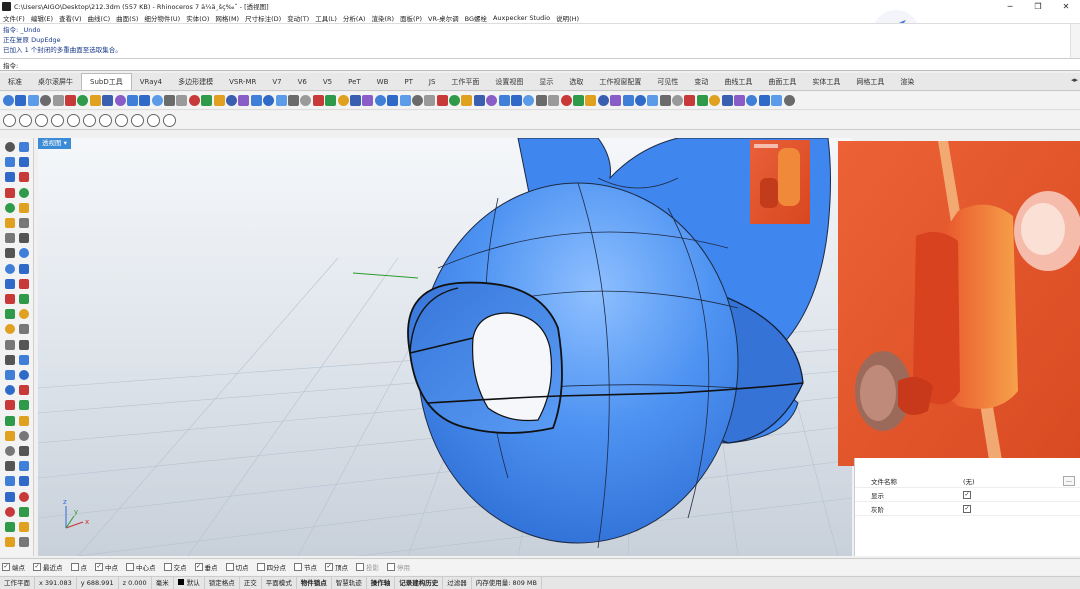 Image resolution: width=1080 pixels, height=589 pixels. Describe the element at coordinates (546, 82) in the screenshot. I see `tab-display: 显示` at that location.